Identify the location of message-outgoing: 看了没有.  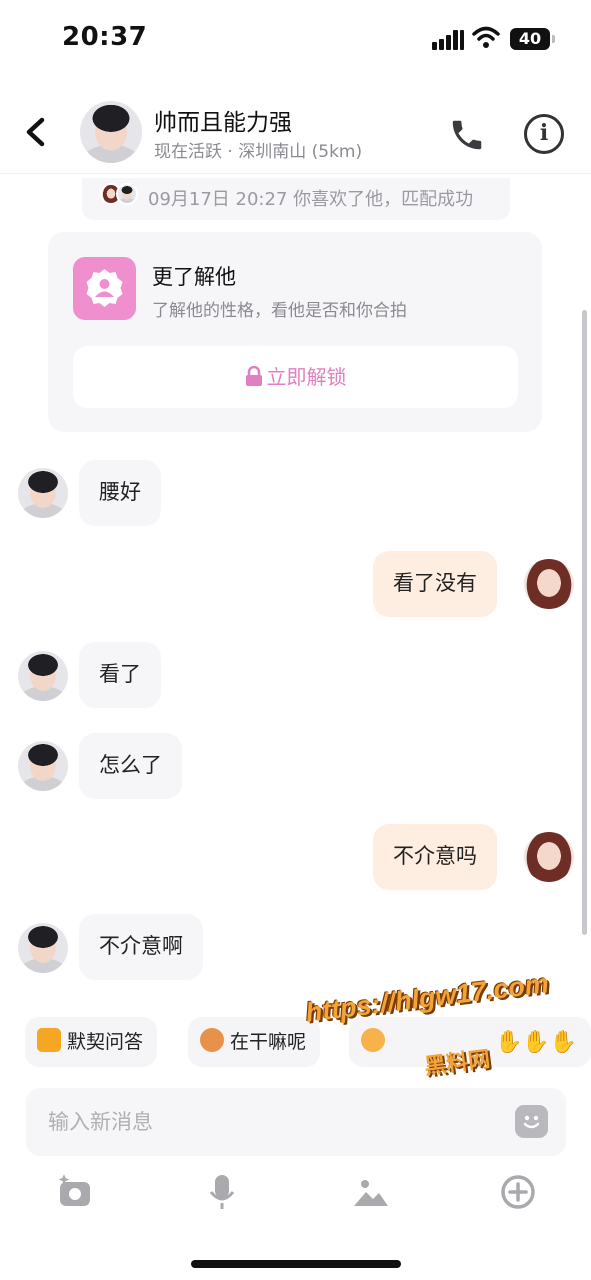
(435, 584).